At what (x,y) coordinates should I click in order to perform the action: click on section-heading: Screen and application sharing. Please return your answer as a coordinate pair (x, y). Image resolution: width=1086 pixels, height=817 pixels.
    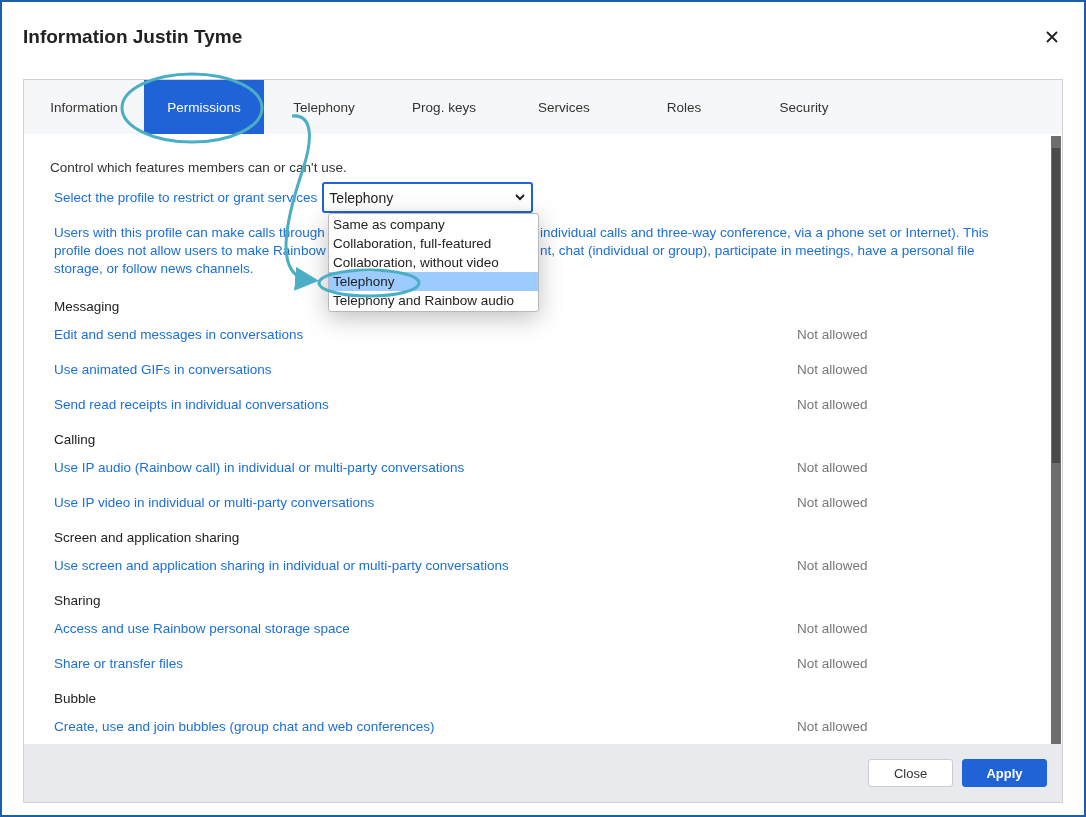
    Looking at the image, I should click on (147, 538).